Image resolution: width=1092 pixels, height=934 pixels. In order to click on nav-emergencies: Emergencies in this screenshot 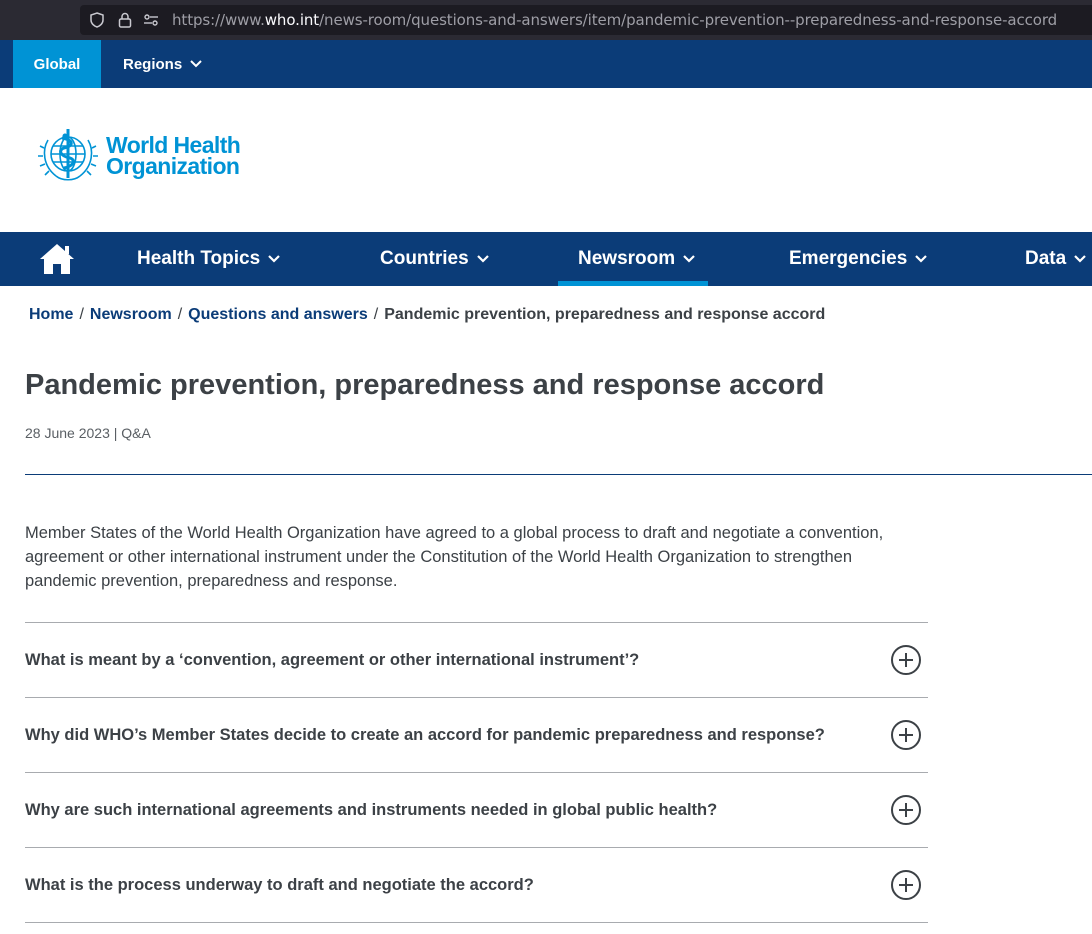, I will do `click(858, 259)`.